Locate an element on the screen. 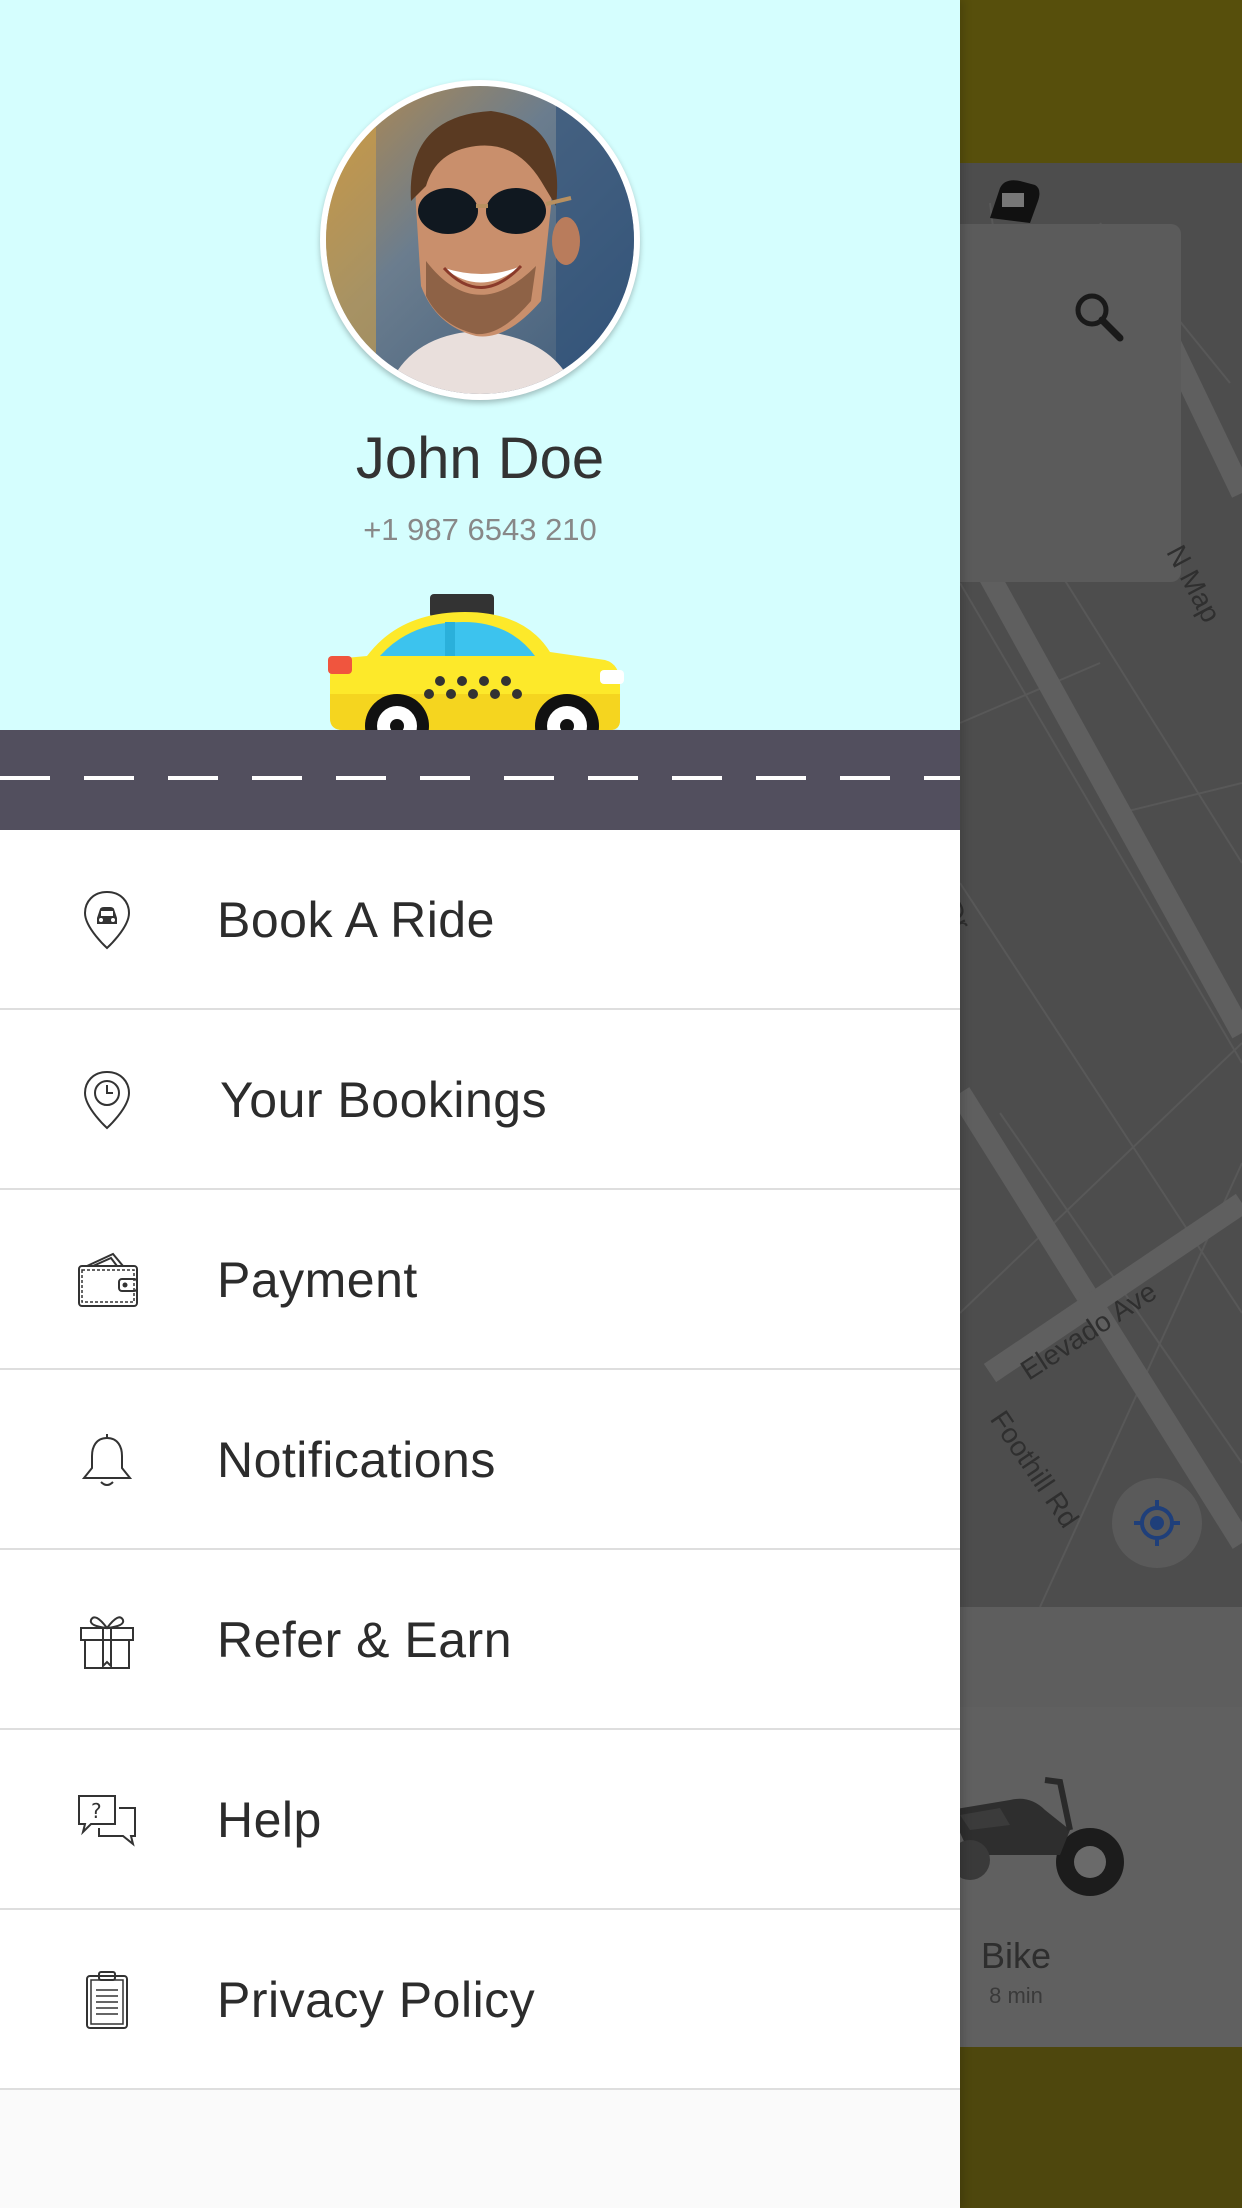 This screenshot has height=2208, width=1242. user-name: John Doe is located at coordinates (480, 458).